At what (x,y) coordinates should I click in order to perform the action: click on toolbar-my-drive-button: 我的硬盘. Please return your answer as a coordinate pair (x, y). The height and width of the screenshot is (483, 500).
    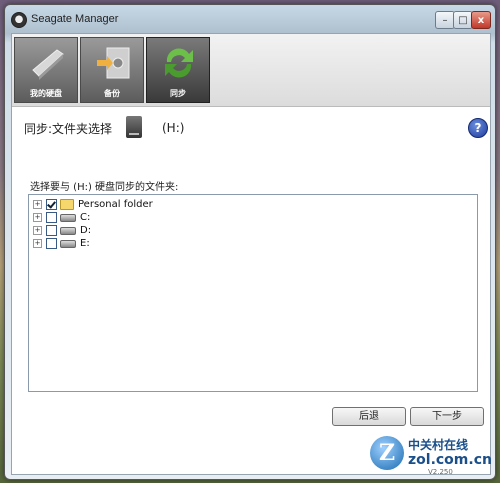
    Looking at the image, I should click on (46, 70).